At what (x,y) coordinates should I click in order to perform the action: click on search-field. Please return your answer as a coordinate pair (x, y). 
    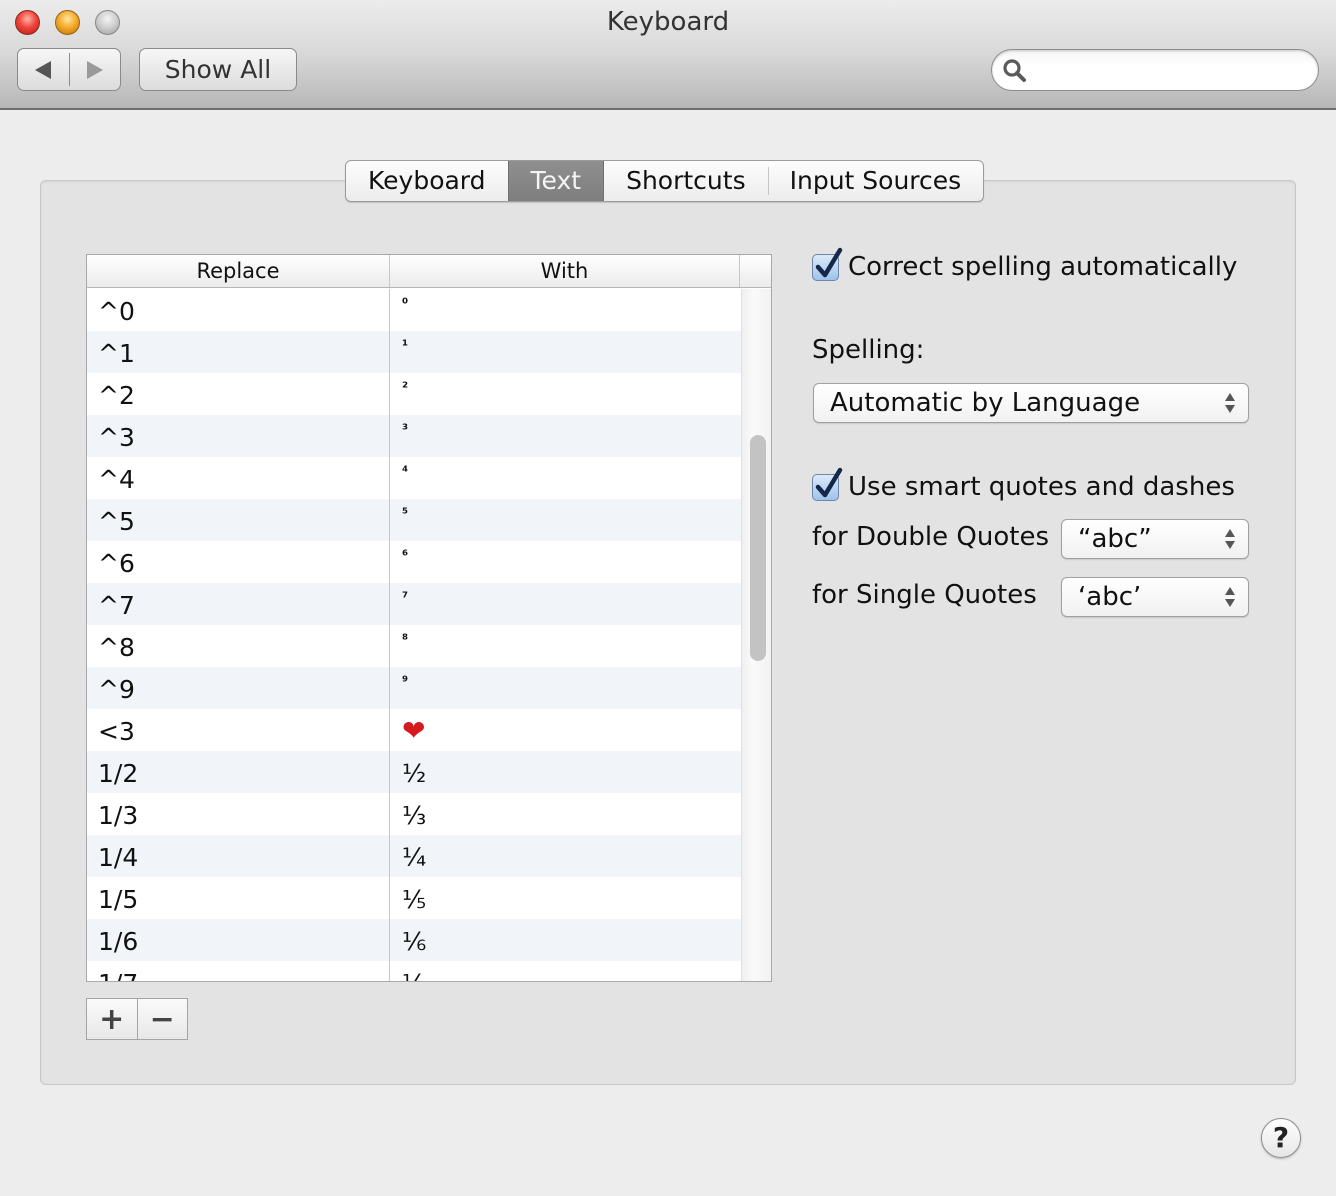
    Looking at the image, I should click on (1155, 70).